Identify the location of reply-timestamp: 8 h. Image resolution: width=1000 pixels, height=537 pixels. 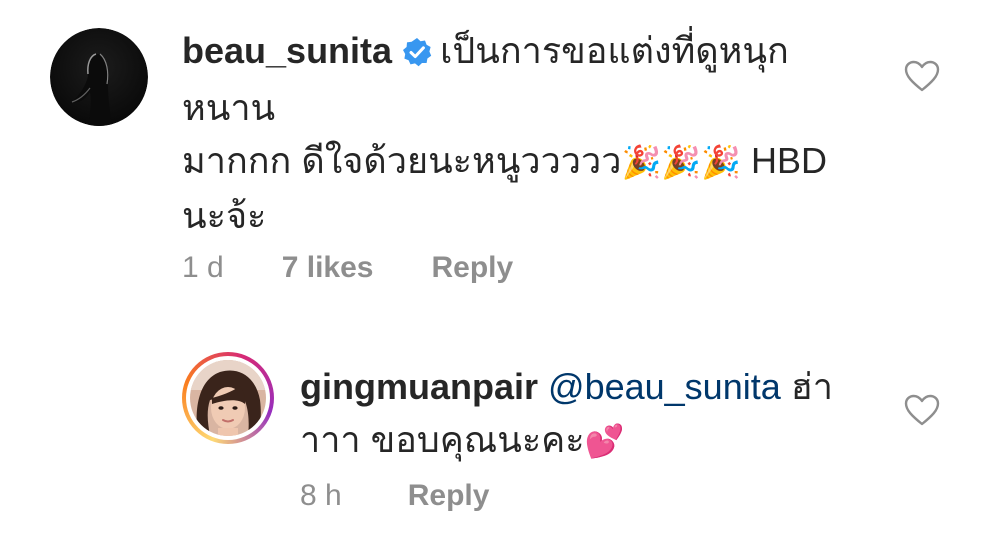
(321, 495).